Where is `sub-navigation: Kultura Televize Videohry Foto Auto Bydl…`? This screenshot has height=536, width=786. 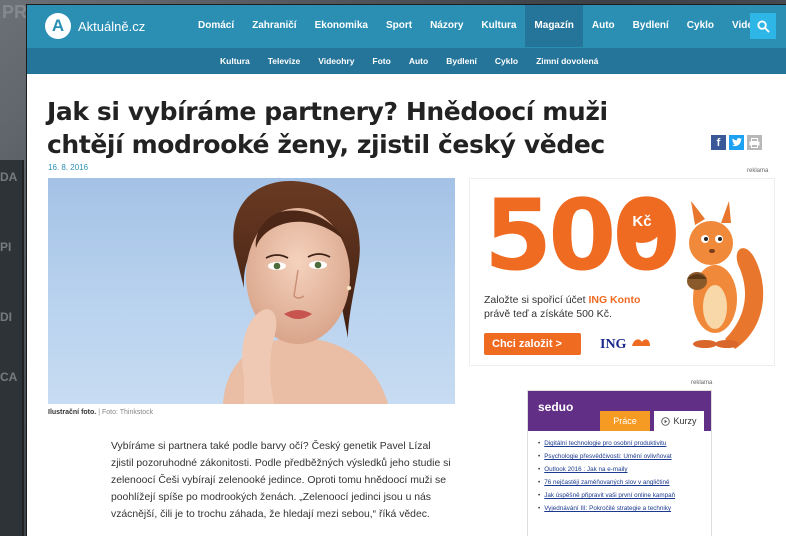 sub-navigation: Kultura Televize Videohry Foto Auto Bydl… is located at coordinates (406, 60).